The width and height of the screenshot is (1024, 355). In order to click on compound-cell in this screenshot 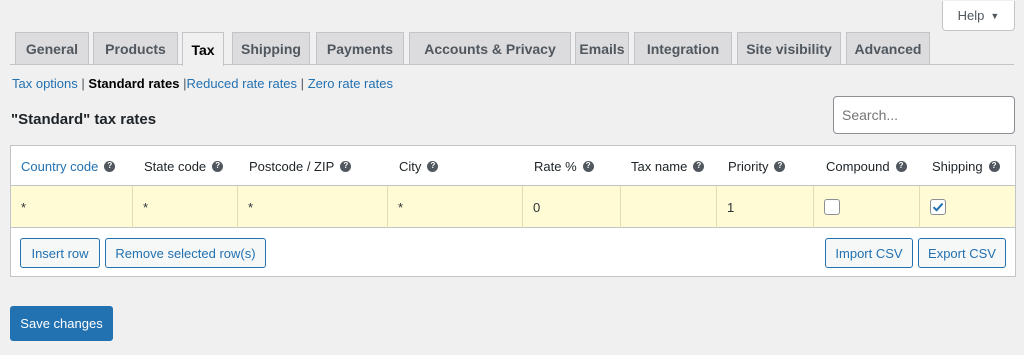, I will do `click(867, 207)`.